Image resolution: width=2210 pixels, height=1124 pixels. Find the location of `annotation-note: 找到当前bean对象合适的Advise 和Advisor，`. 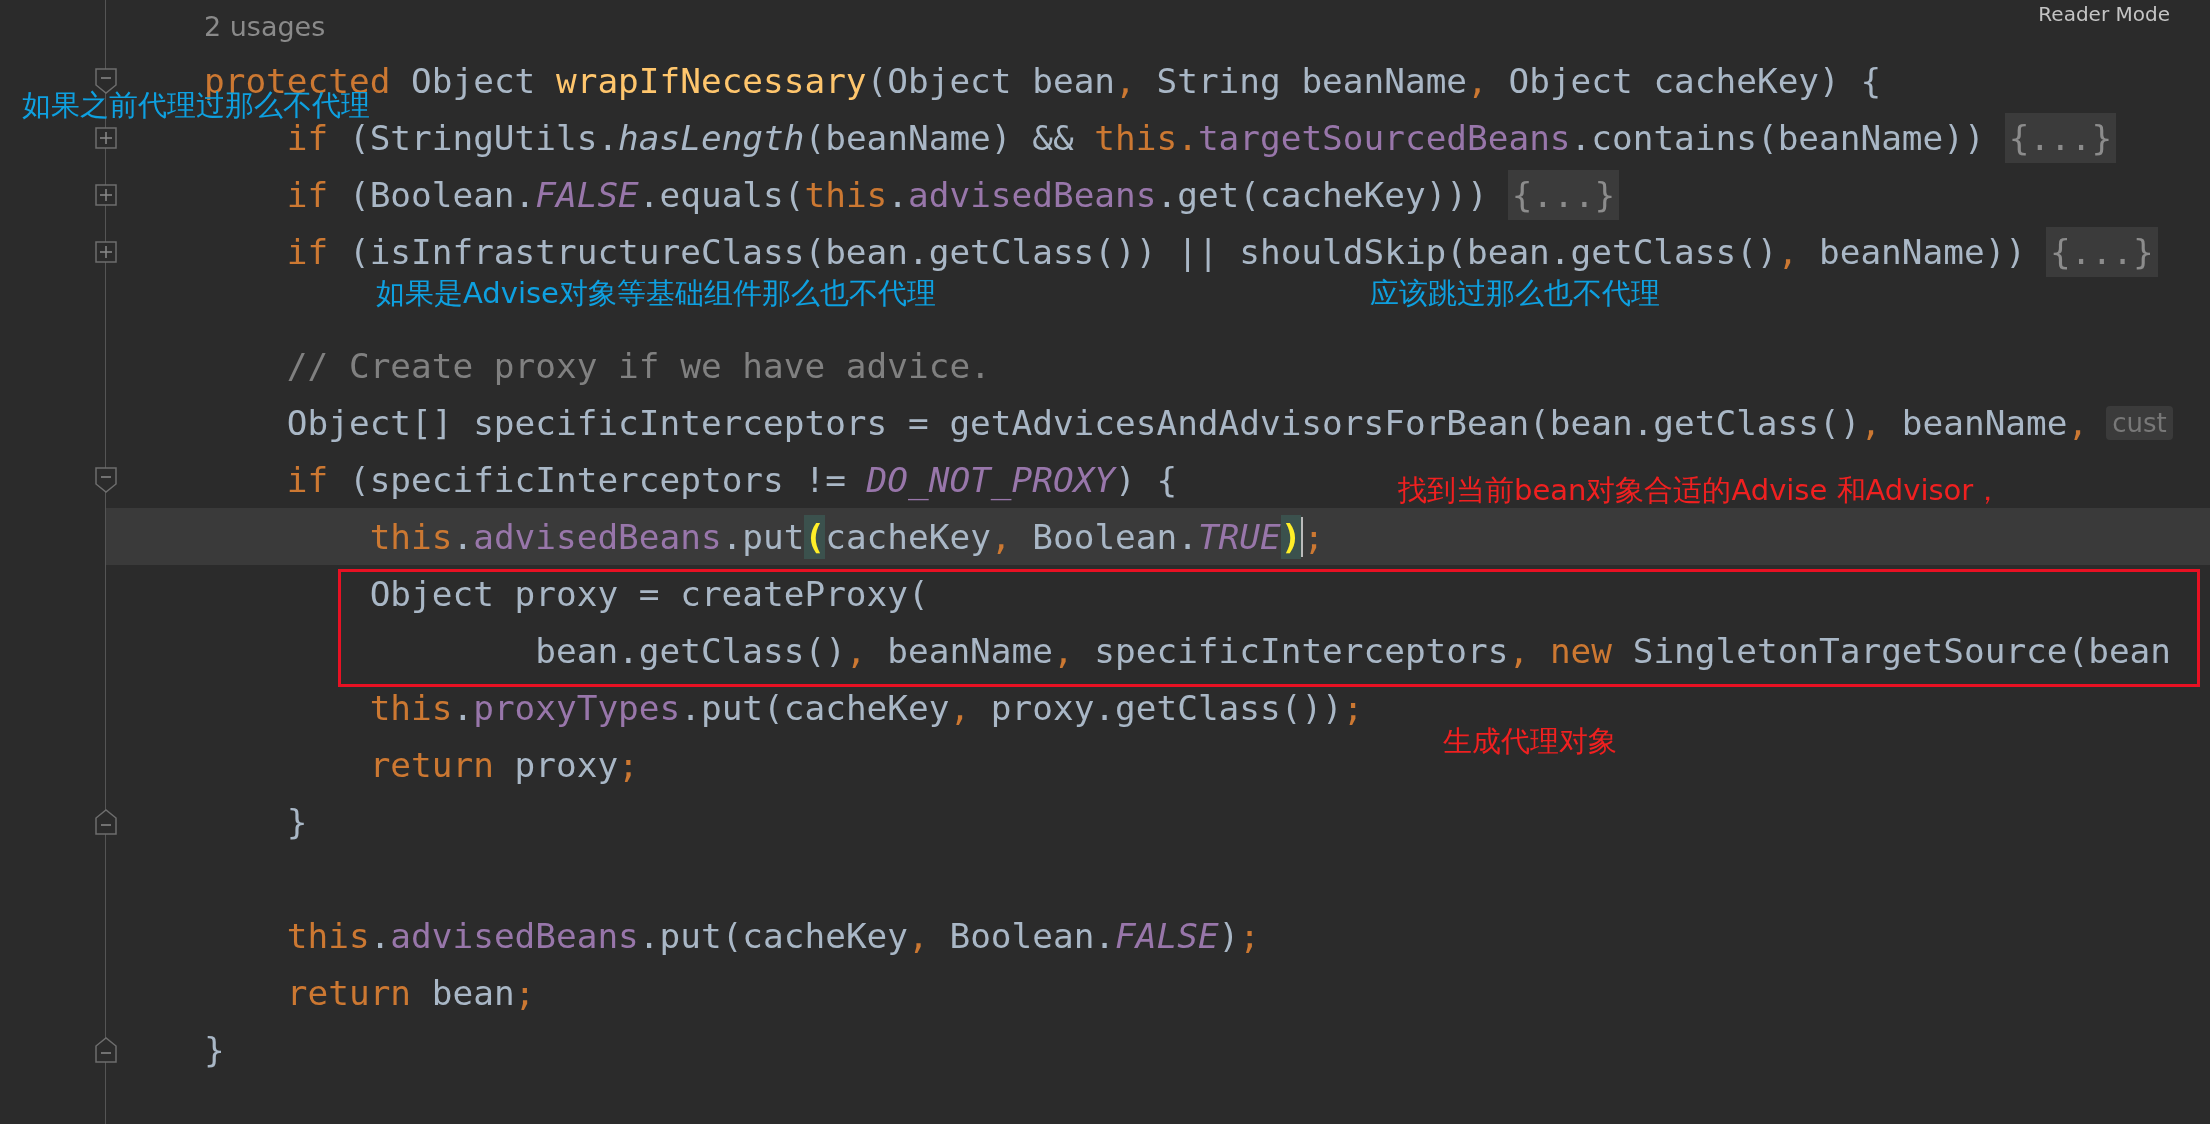

annotation-note: 找到当前bean对象合适的Advise 和Advisor， is located at coordinates (1700, 490).